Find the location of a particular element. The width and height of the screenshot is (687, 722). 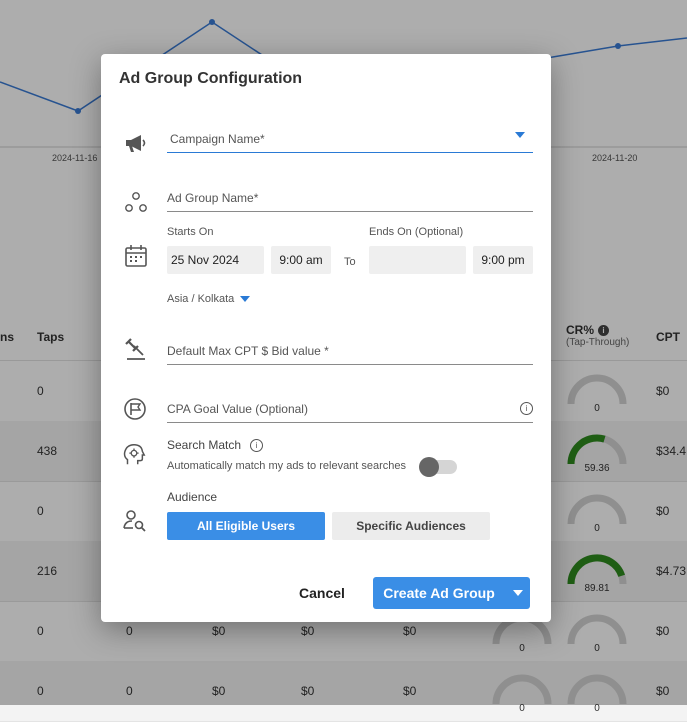

toggle-knob is located at coordinates (429, 467).